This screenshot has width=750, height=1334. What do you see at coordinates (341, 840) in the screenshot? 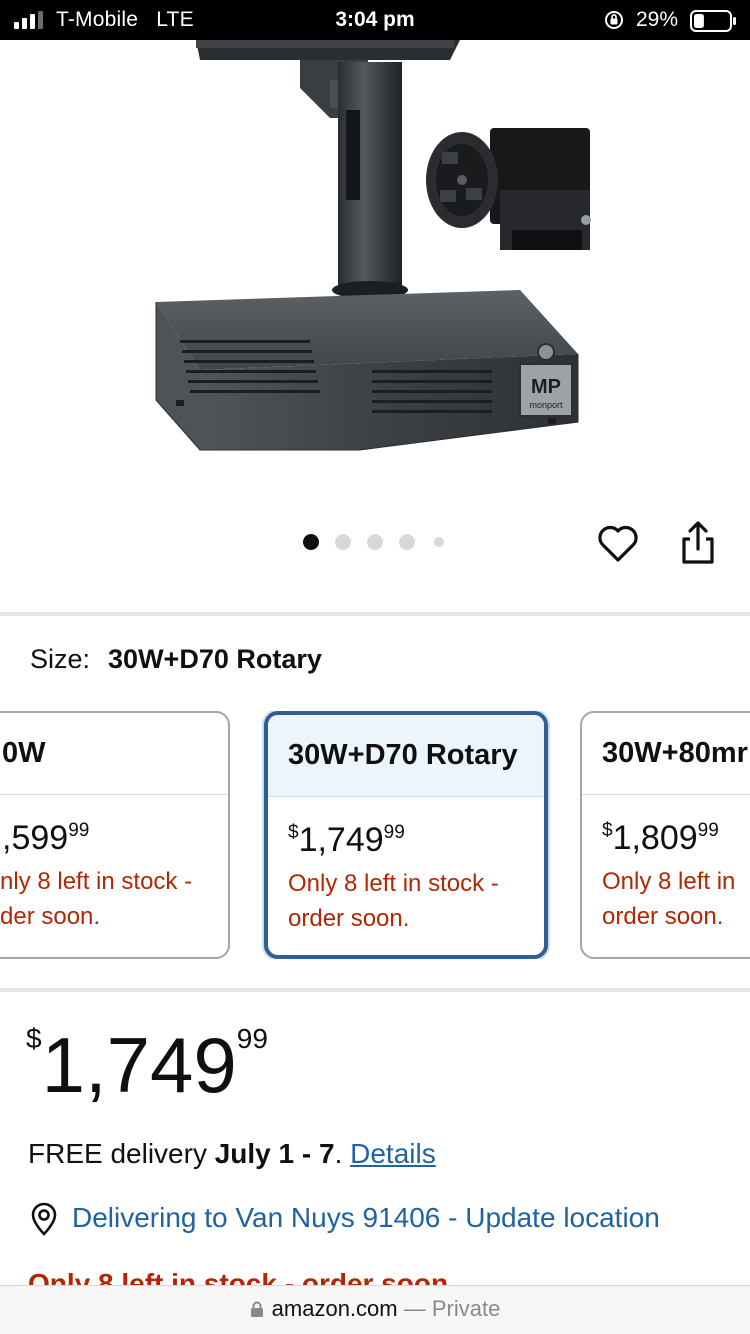
I see `swatch-price-whole: 1,749` at bounding box center [341, 840].